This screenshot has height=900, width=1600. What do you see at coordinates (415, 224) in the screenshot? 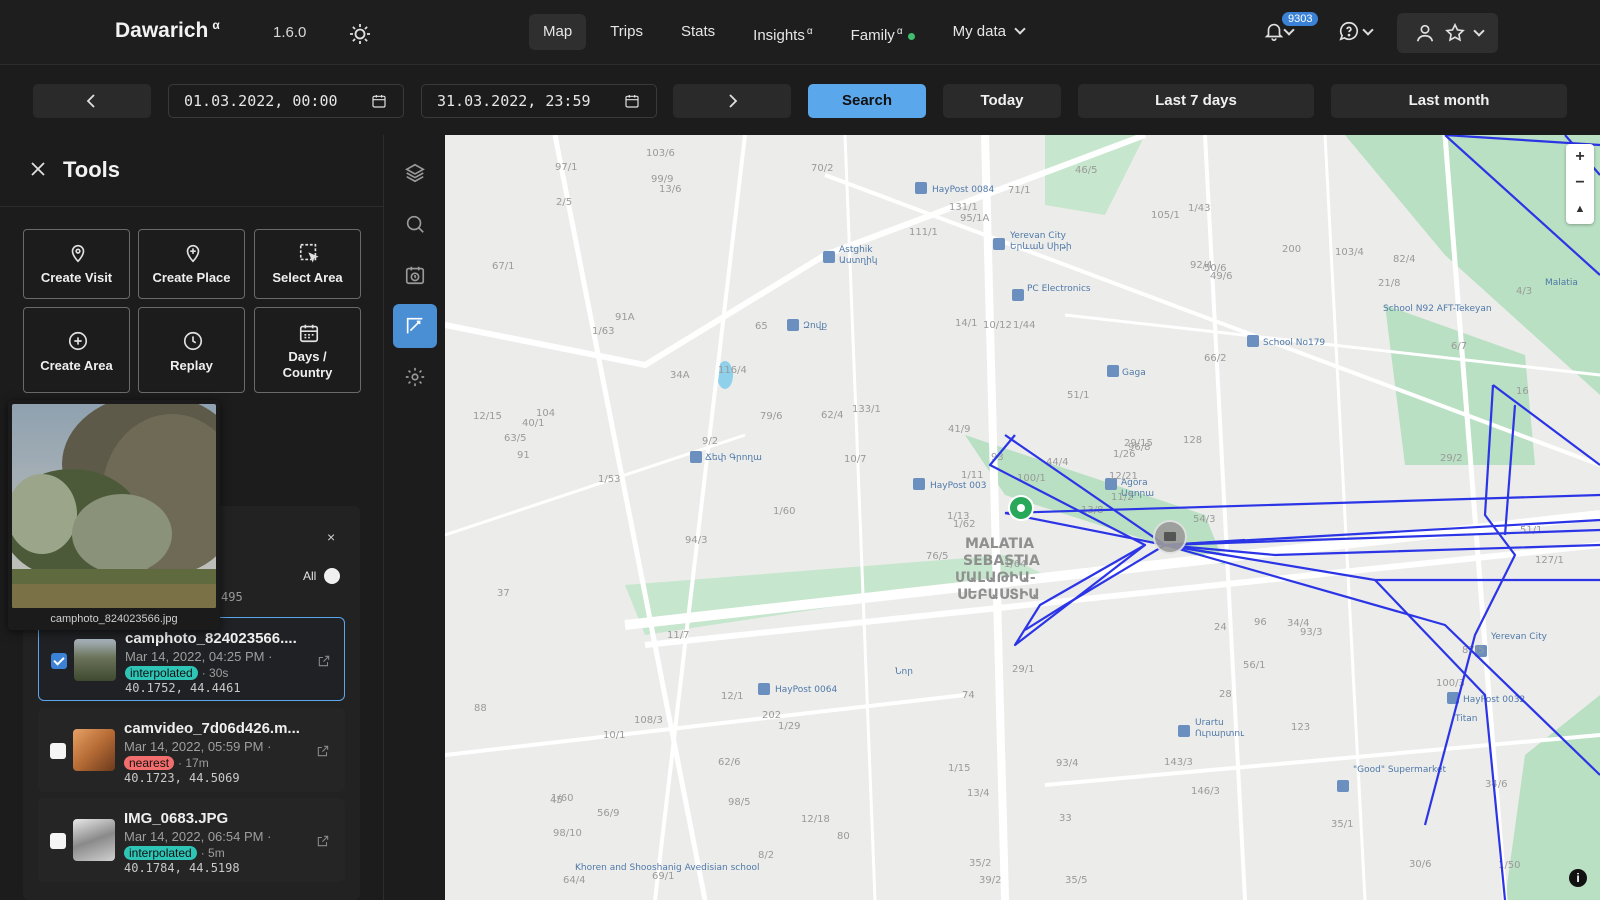
I see `map-search-button` at bounding box center [415, 224].